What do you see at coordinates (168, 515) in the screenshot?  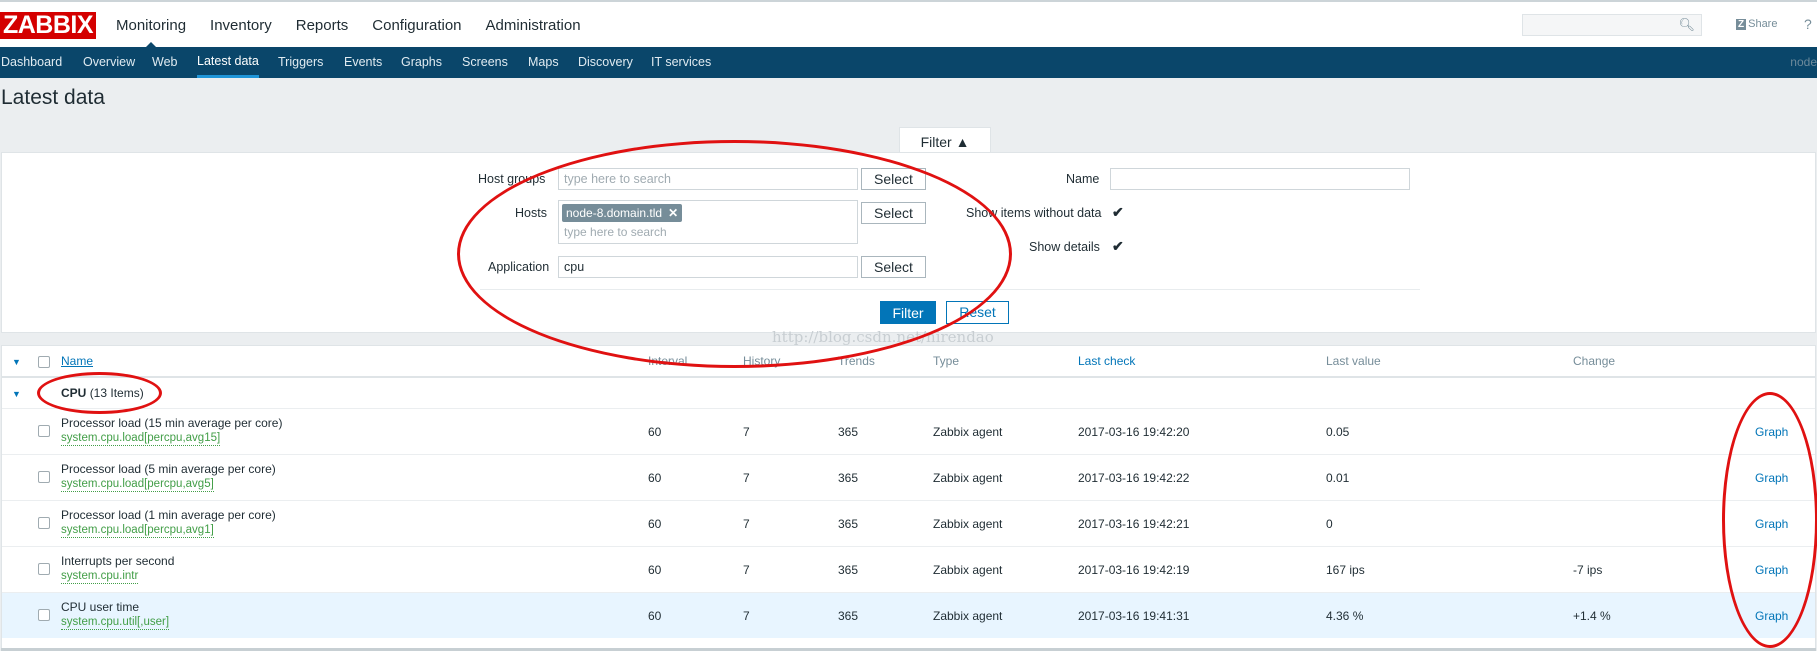 I see `item-name: Processor load (1 min average per core)` at bounding box center [168, 515].